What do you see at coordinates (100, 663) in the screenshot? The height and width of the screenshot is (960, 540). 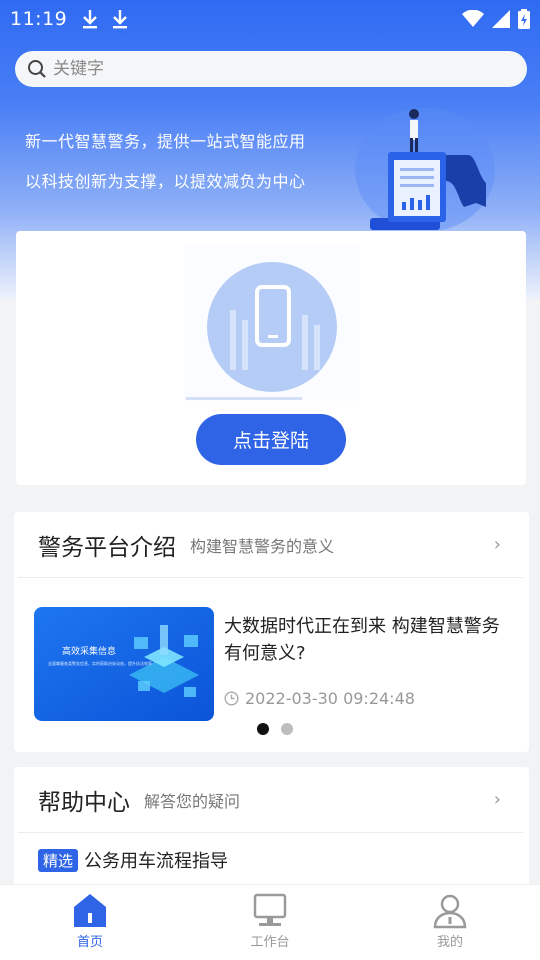 I see `news-thumb-caption: 全面掌握各类警务信息，实时获取治安动态，提升执法效率` at bounding box center [100, 663].